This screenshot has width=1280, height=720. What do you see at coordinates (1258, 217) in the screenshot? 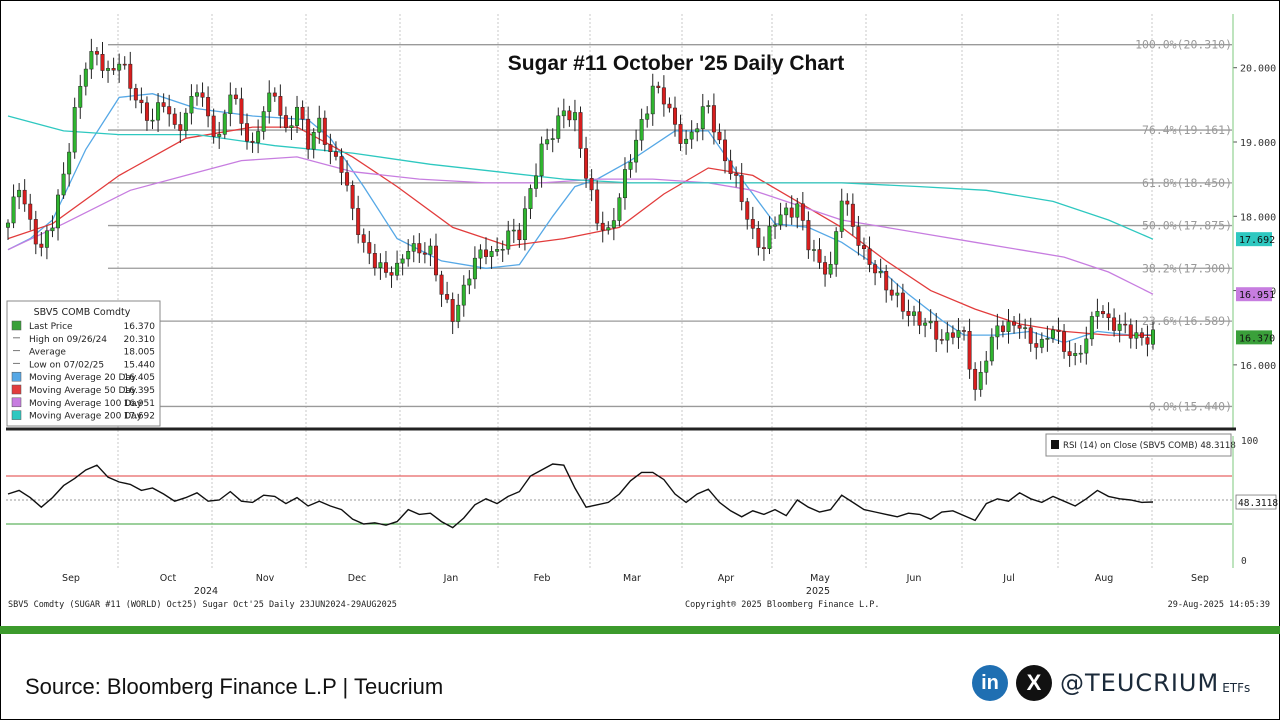
I see `y-tick-label: 18.000` at bounding box center [1258, 217].